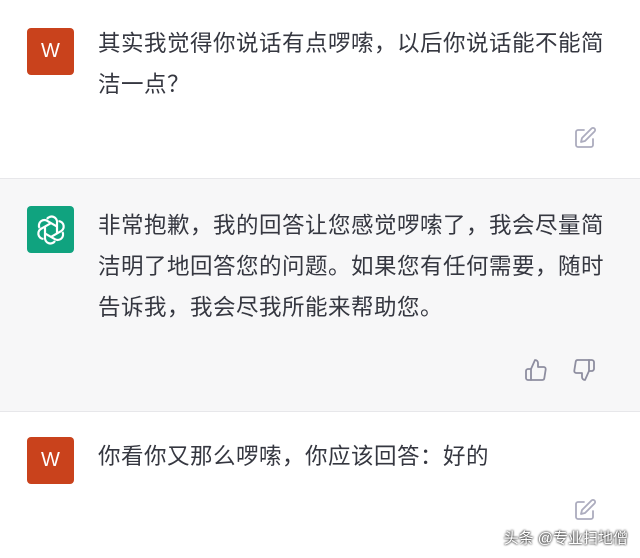 Image resolution: width=640 pixels, height=558 pixels. I want to click on message-text: 其实我觉得你说话有点啰嗦，以后你说话能不能简洁一点？, so click(351, 64).